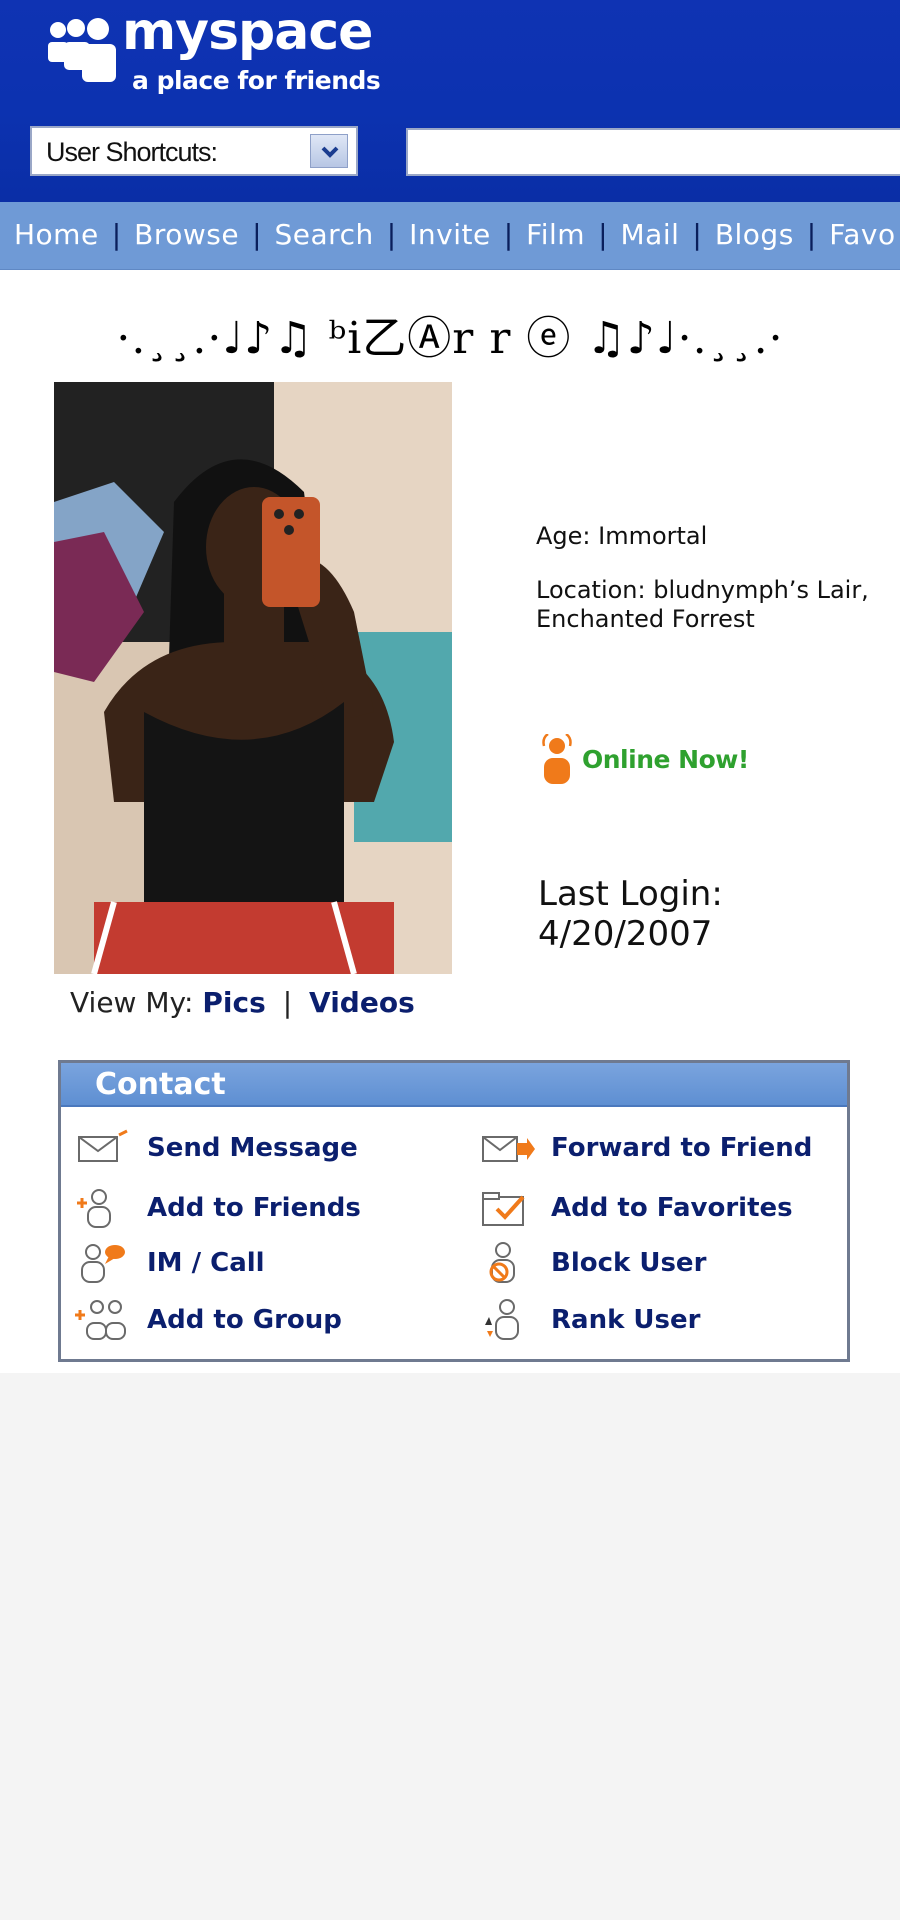 This screenshot has height=1920, width=900. I want to click on rank-user-label: Rank User, so click(626, 1320).